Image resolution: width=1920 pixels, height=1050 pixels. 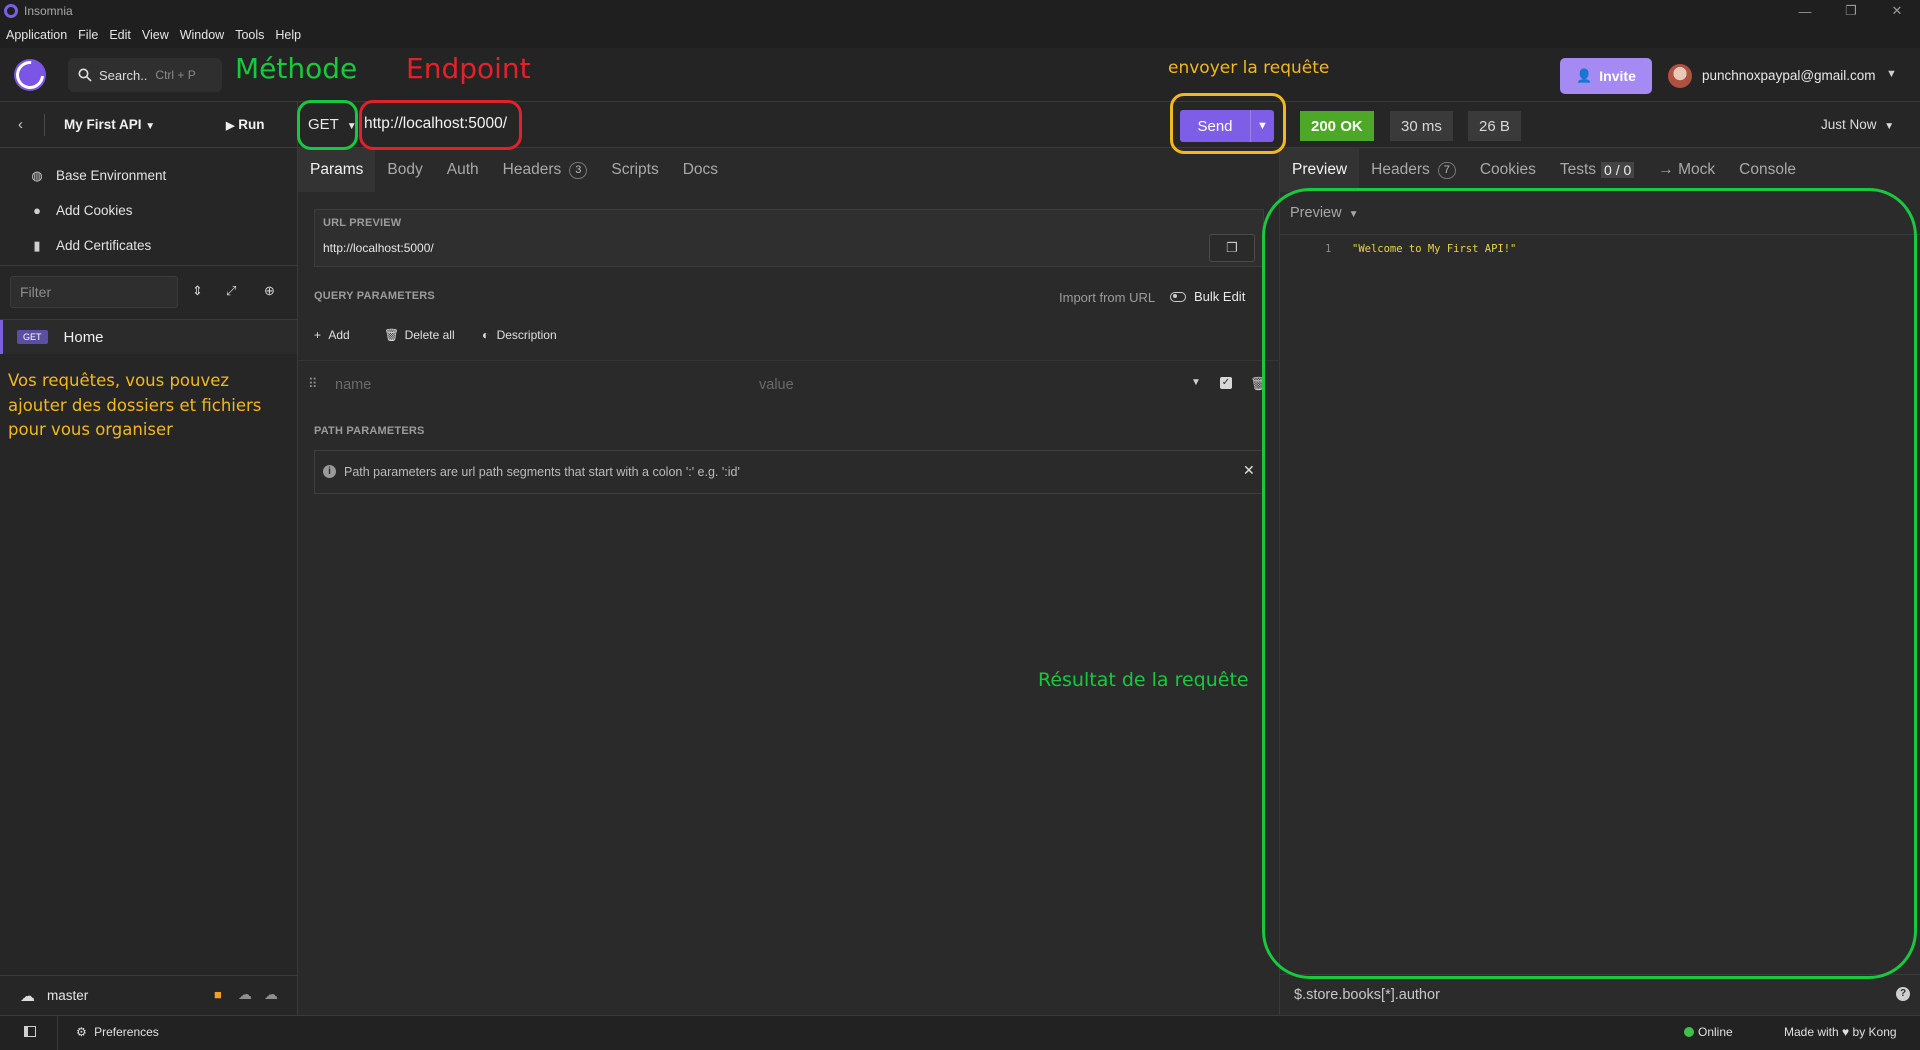 I want to click on tab-docs: Docs, so click(x=700, y=170).